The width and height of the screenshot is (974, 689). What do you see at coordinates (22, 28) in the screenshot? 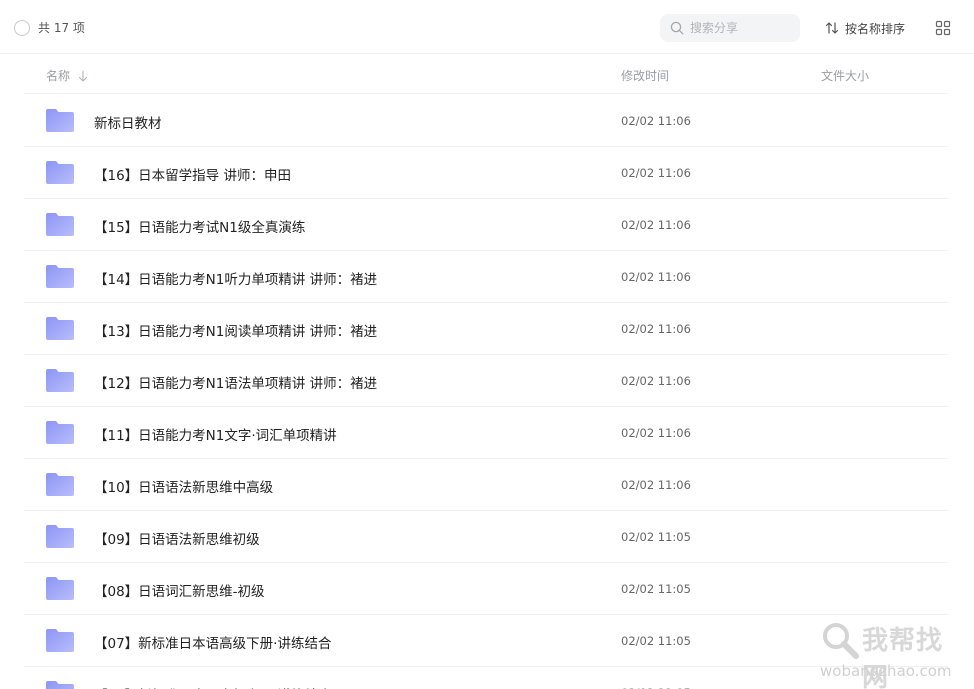
I see `select-all-checkbox` at bounding box center [22, 28].